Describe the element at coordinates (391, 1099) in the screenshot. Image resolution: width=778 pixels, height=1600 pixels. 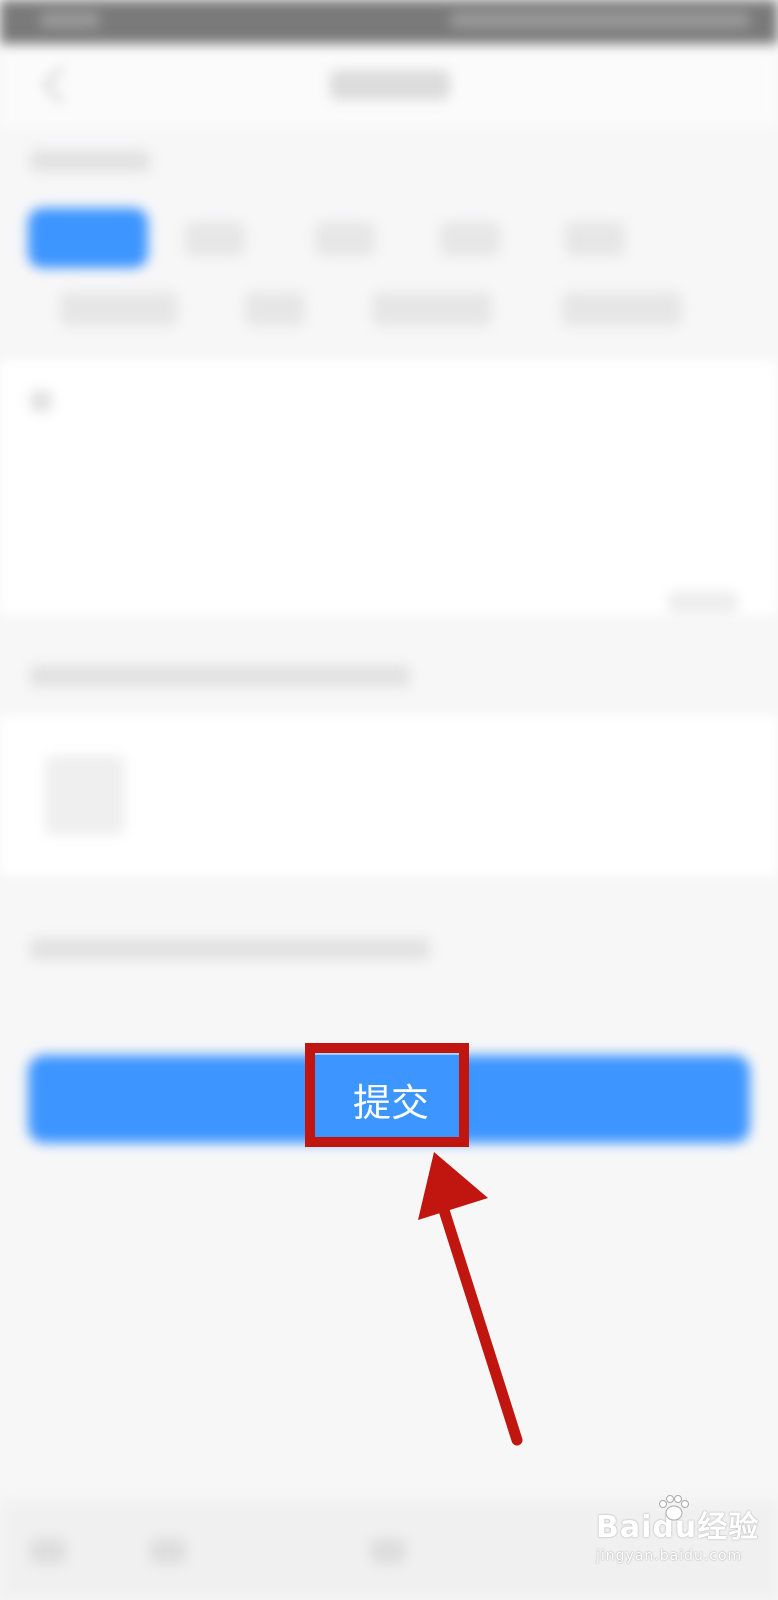
I see `submit-button: 提交` at that location.